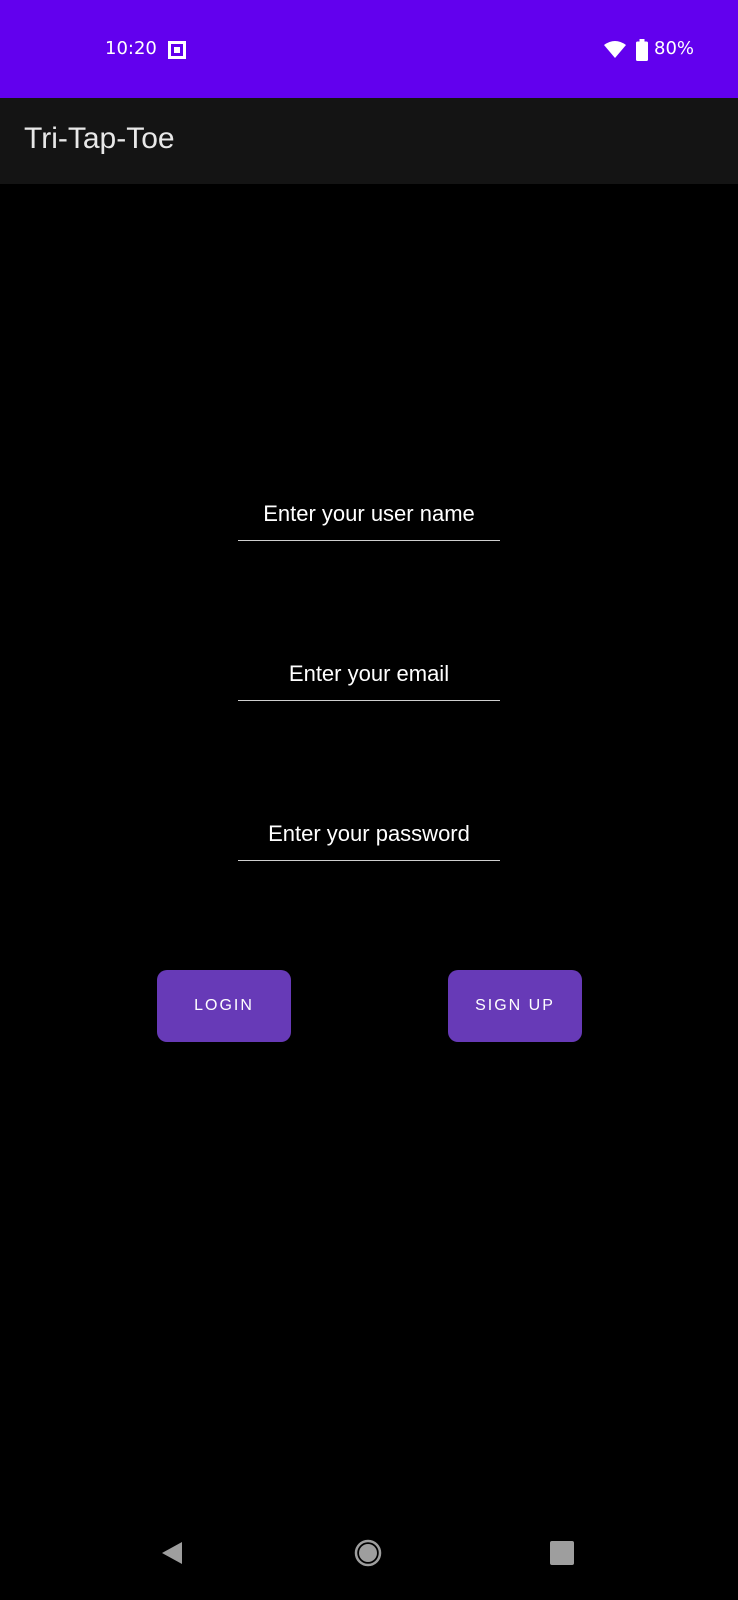 The width and height of the screenshot is (738, 1600). I want to click on email-field, so click(369, 675).